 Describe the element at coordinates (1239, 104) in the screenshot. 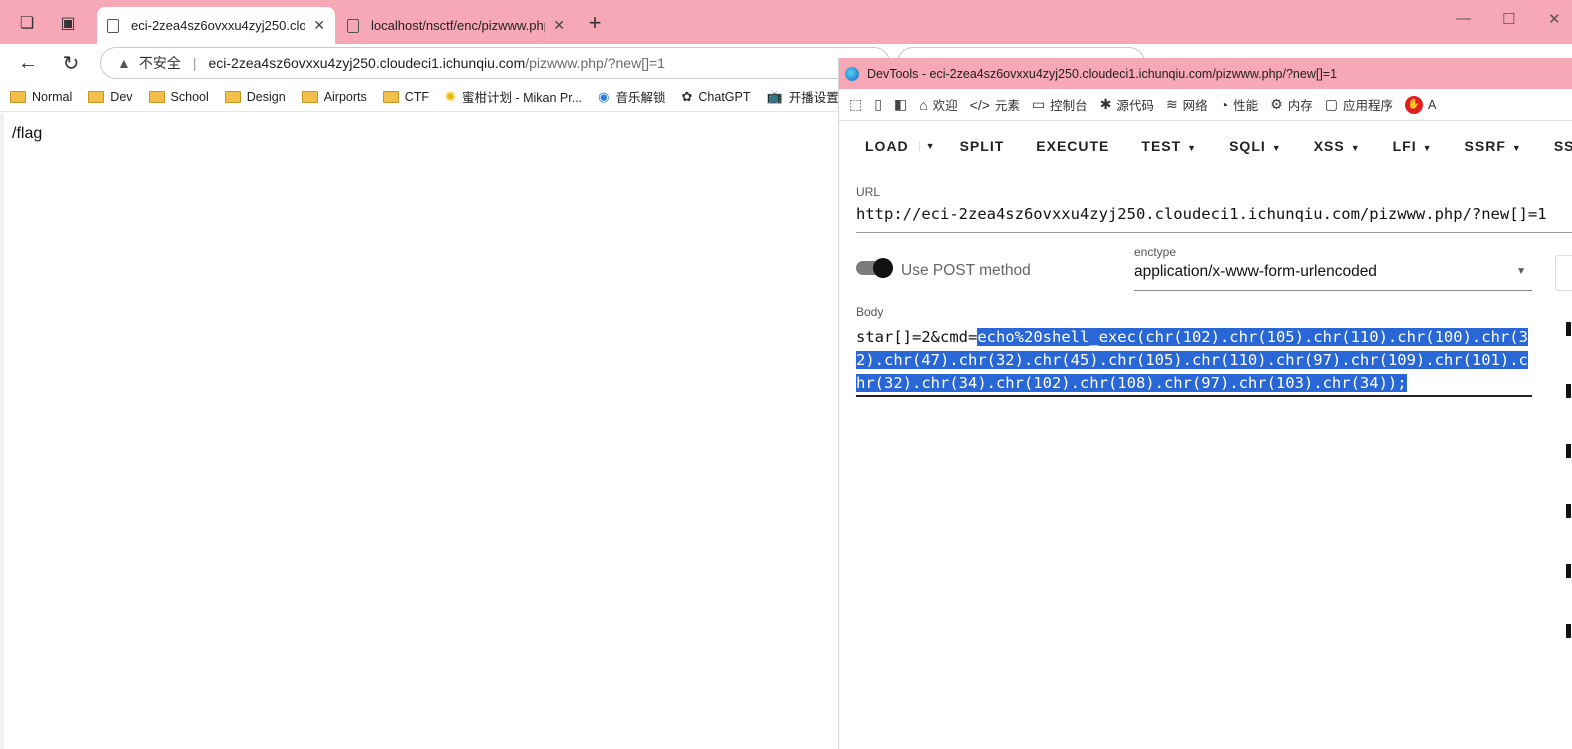

I see `tab-performance: ◔ 性能` at that location.